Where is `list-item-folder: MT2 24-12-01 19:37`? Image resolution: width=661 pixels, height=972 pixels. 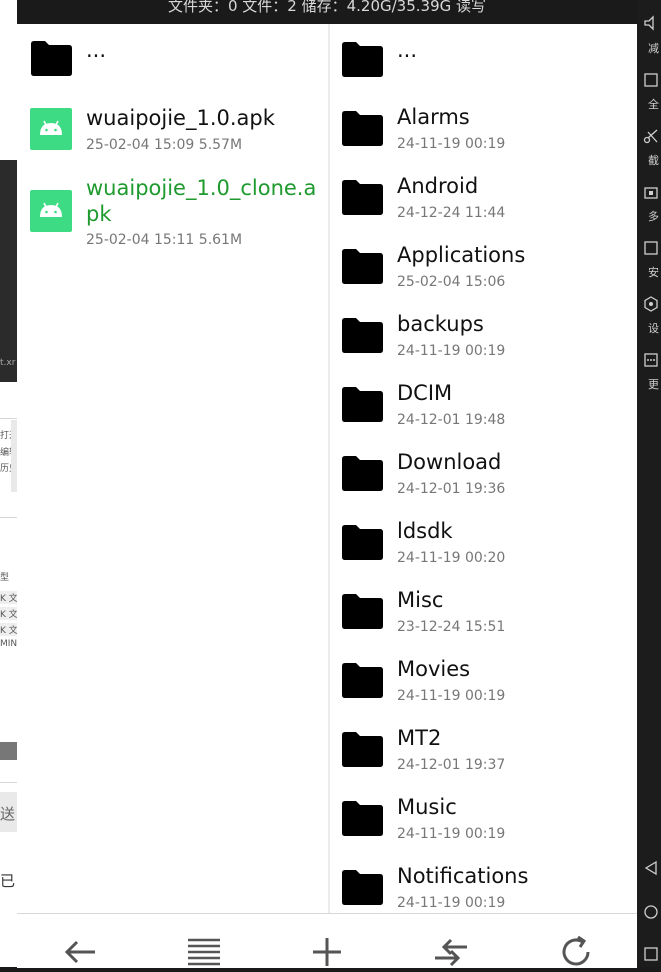
list-item-folder: MT2 24-12-01 19:37 is located at coordinates (483, 748).